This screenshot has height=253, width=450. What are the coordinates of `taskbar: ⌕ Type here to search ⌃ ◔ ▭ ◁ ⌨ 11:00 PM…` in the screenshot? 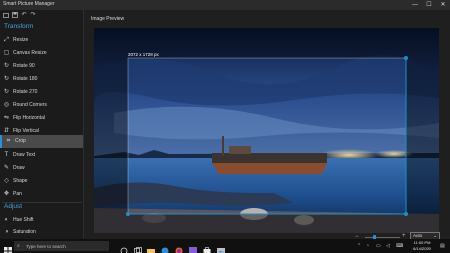 It's located at (225, 246).